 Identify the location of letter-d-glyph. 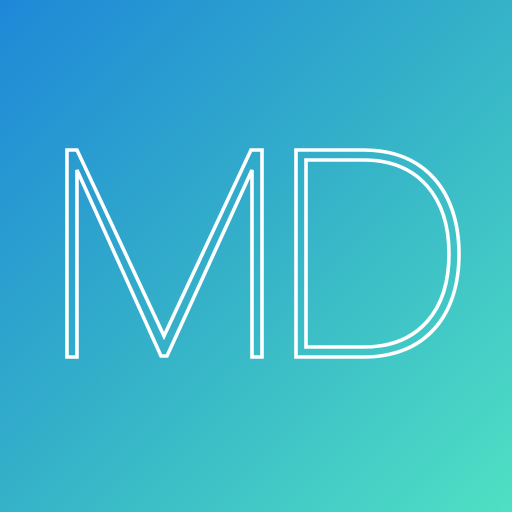
(377, 253).